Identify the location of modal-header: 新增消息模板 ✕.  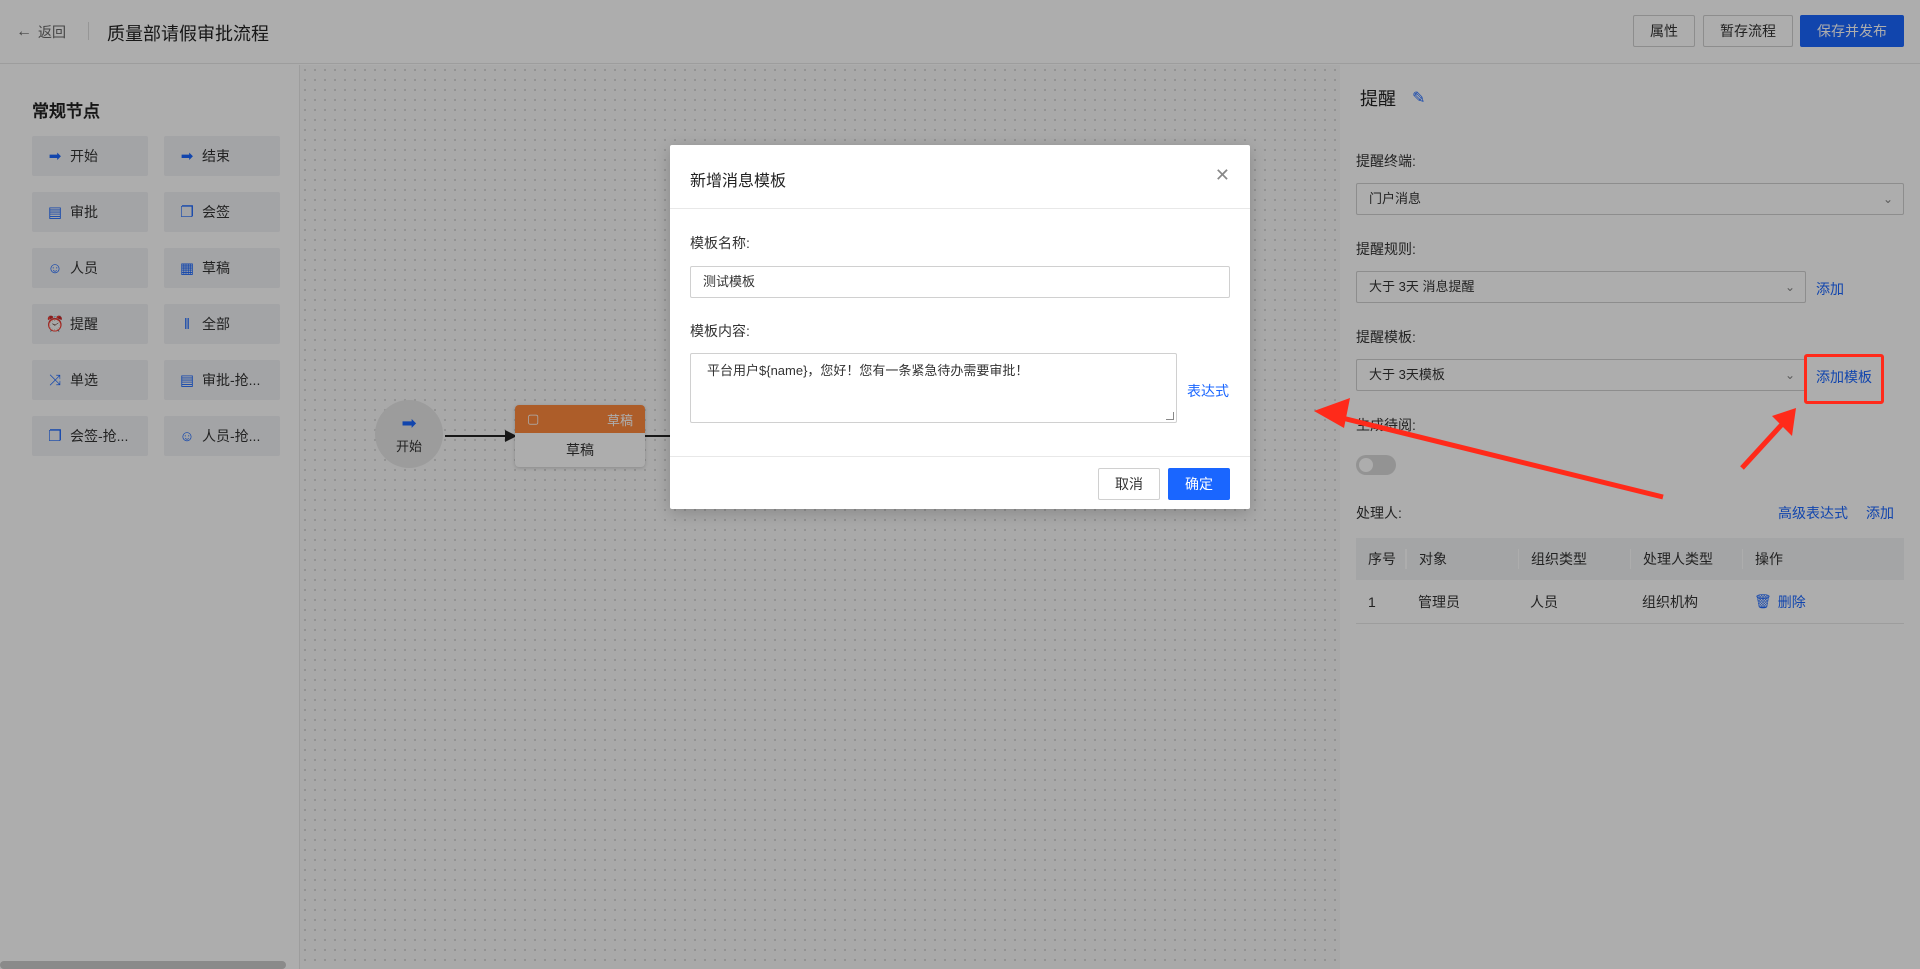
(960, 177).